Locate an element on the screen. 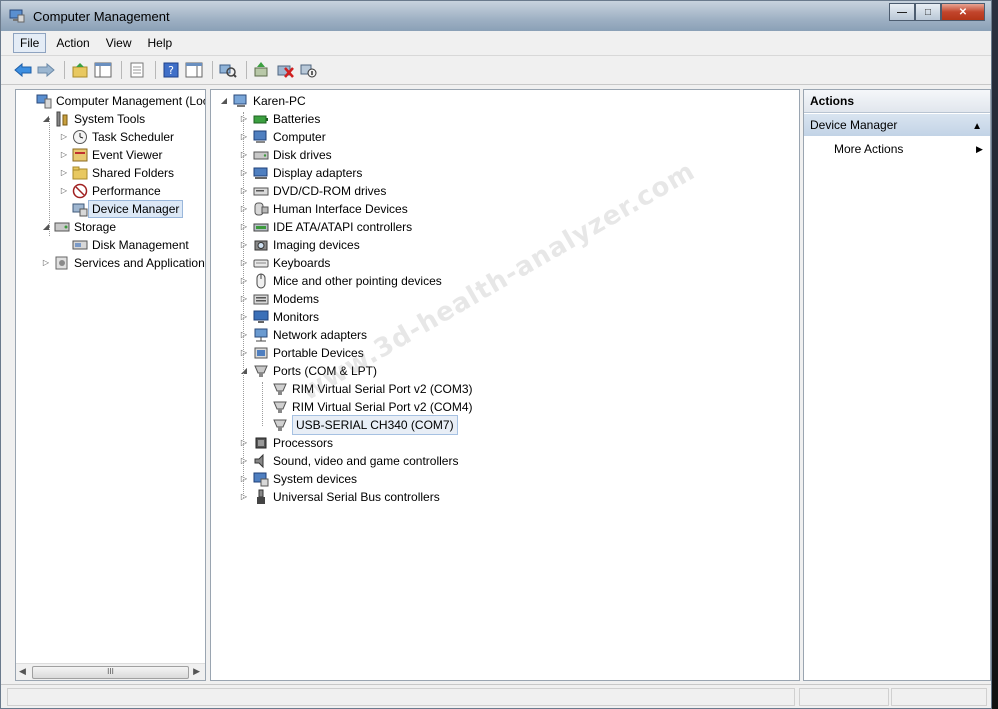 The height and width of the screenshot is (709, 998). device-category-human-interface-devices: ▷ Human Interface Devices is located at coordinates (324, 209).